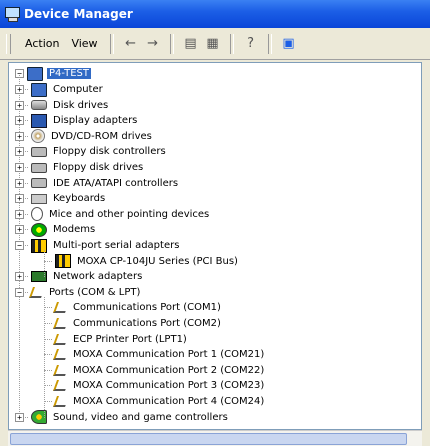  What do you see at coordinates (147, 323) in the screenshot?
I see `tree-item-label: Communications Port (COM2)` at bounding box center [147, 323].